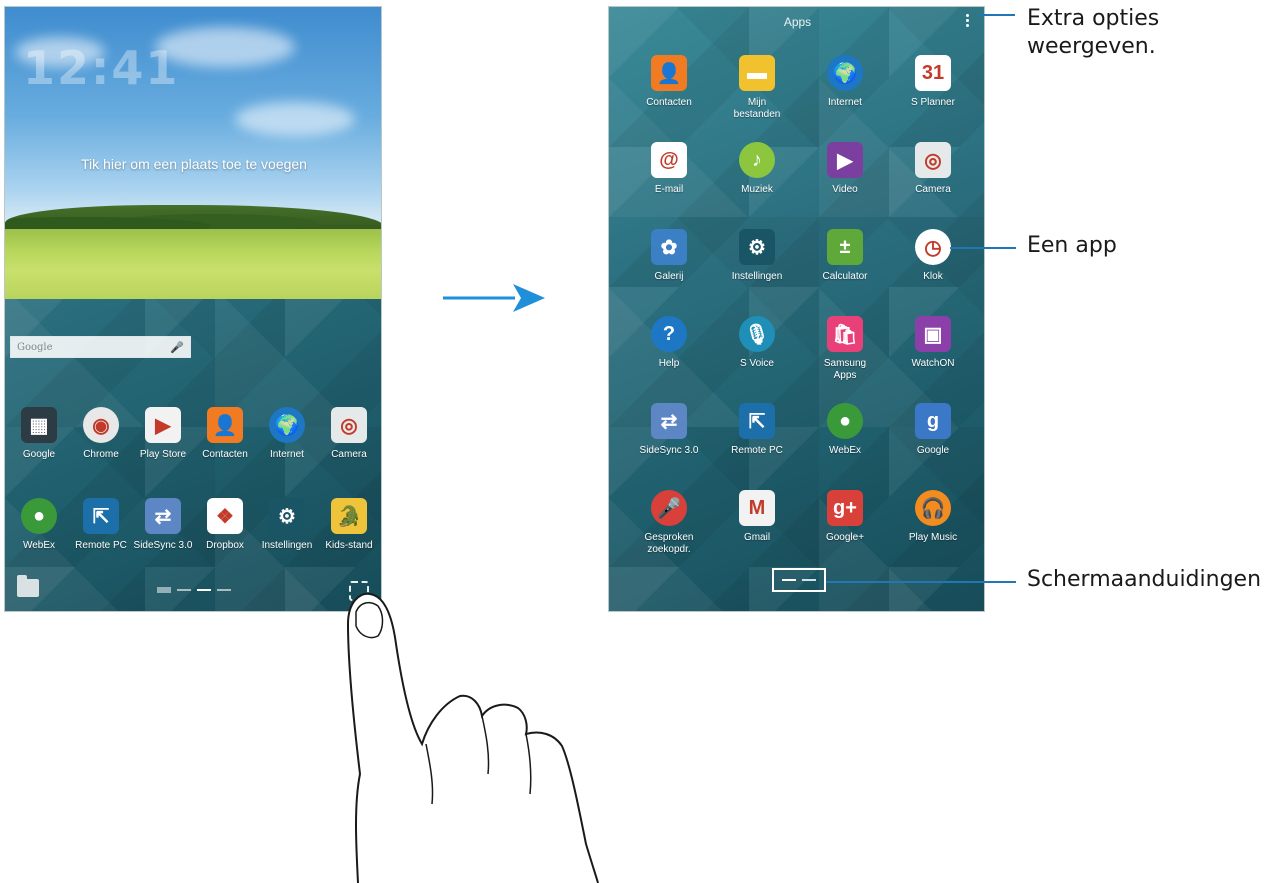 The height and width of the screenshot is (883, 1286). I want to click on apps-app-14: 🛍 Samsung Apps, so click(845, 349).